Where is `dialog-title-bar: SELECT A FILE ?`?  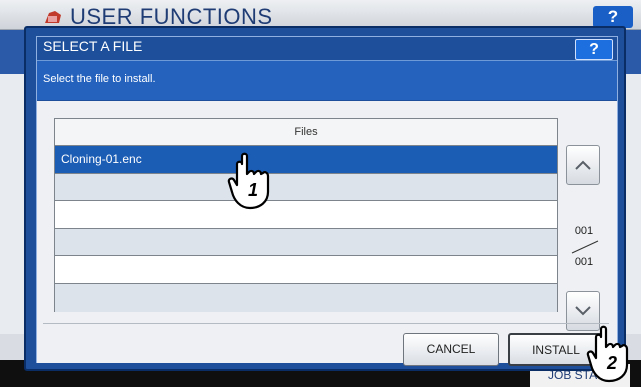
dialog-title-bar: SELECT A FILE ? is located at coordinates (327, 48).